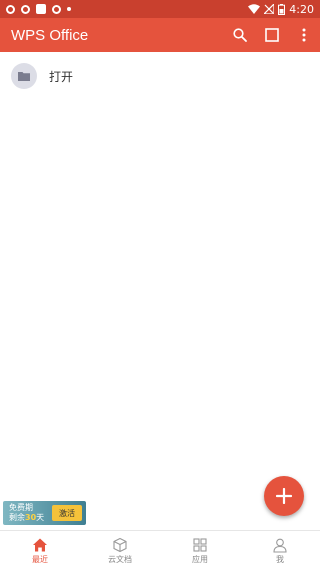 The image size is (320, 569). I want to click on status-bar: 4:20, so click(160, 9).